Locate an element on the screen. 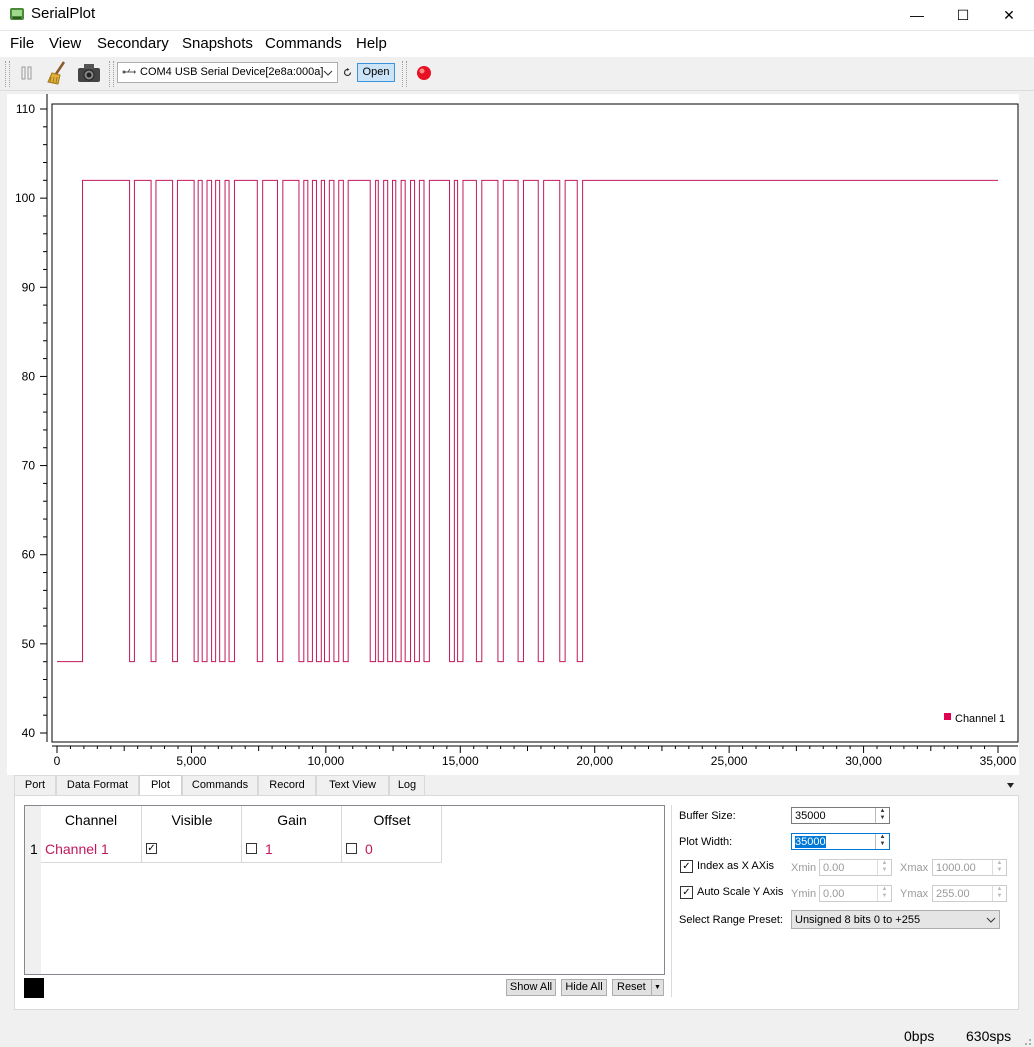 The height and width of the screenshot is (1047, 1034). plot-width-value: 35000 is located at coordinates (810, 842).